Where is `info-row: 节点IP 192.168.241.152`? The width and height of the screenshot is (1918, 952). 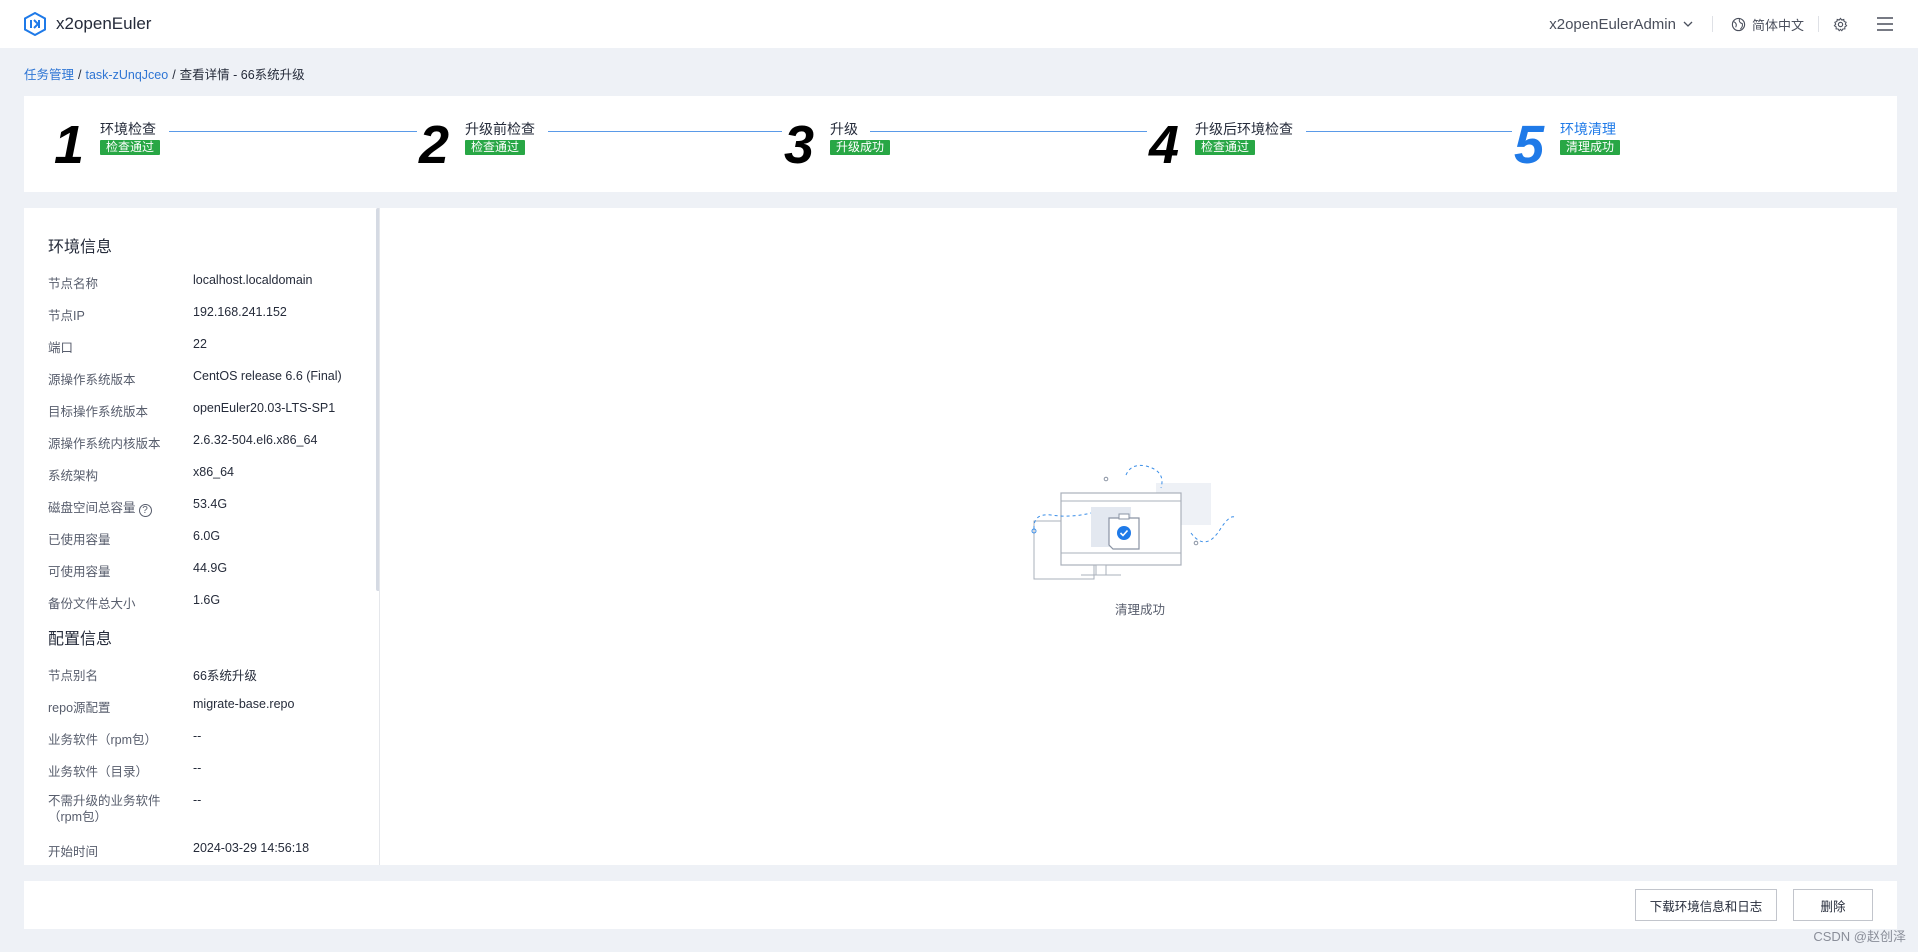
info-row: 节点IP 192.168.241.152 is located at coordinates (208, 314).